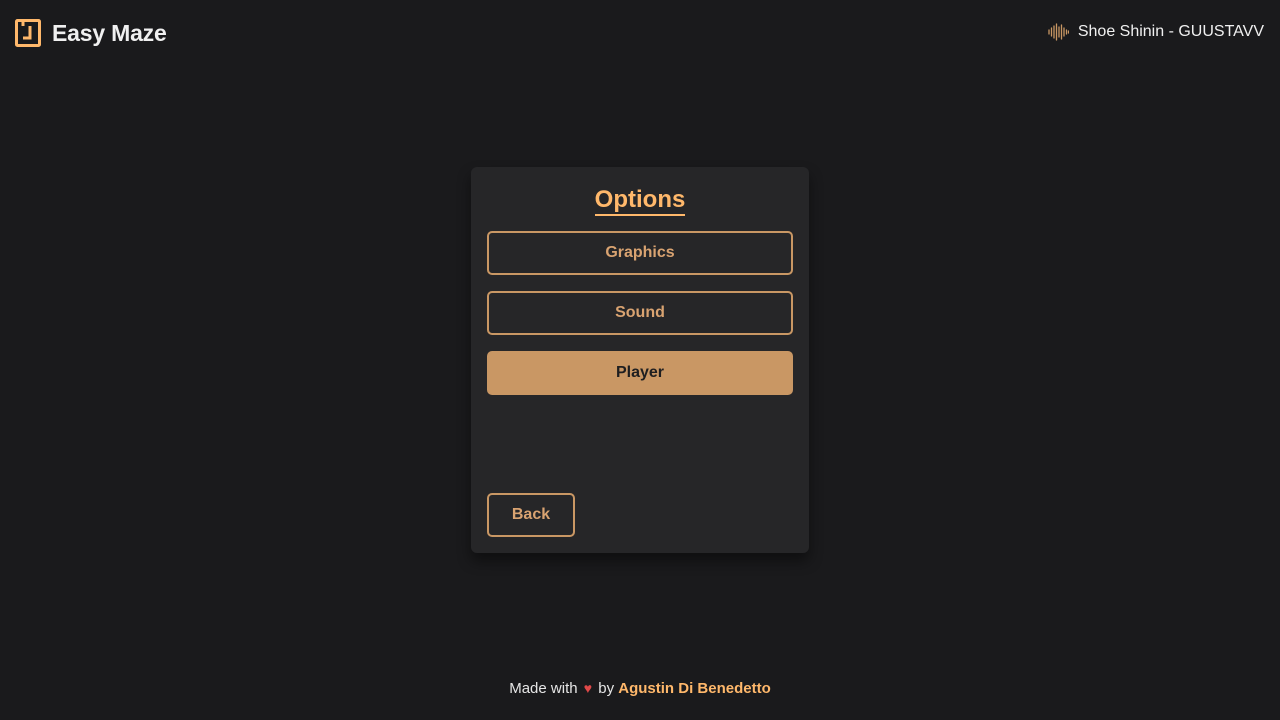  Describe the element at coordinates (640, 373) in the screenshot. I see `player-button: Player` at that location.